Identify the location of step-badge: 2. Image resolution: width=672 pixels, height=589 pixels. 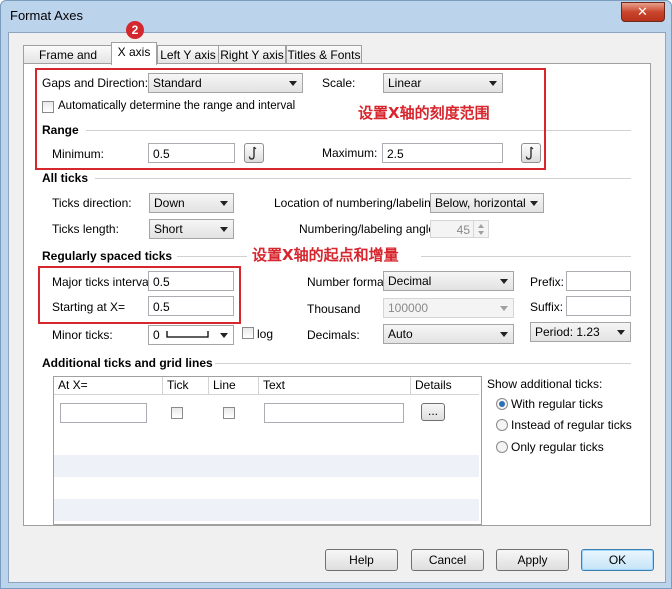
(135, 30).